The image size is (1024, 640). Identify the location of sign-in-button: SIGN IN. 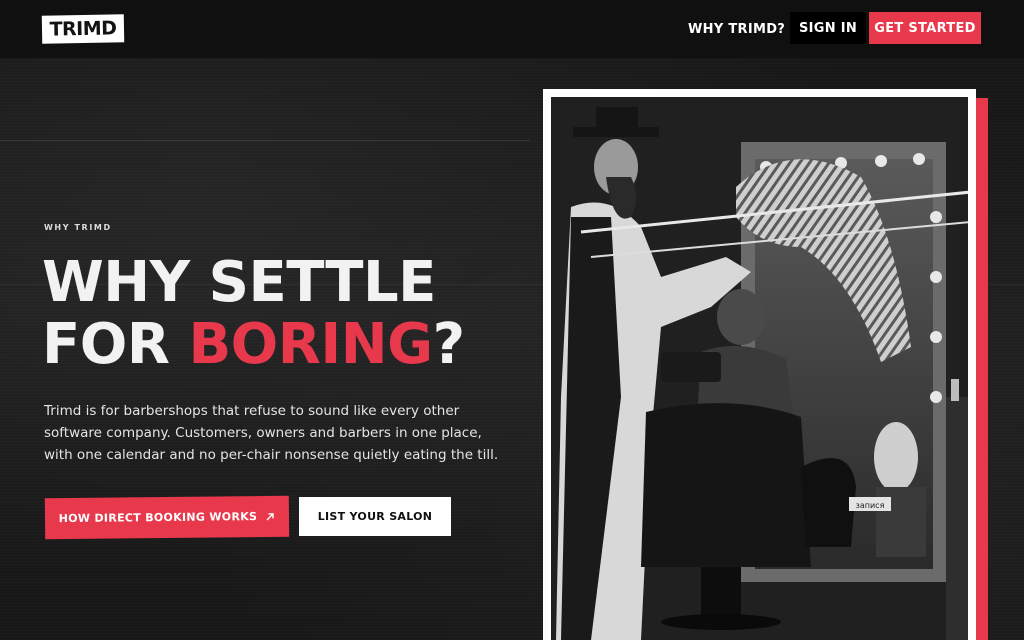
(828, 28).